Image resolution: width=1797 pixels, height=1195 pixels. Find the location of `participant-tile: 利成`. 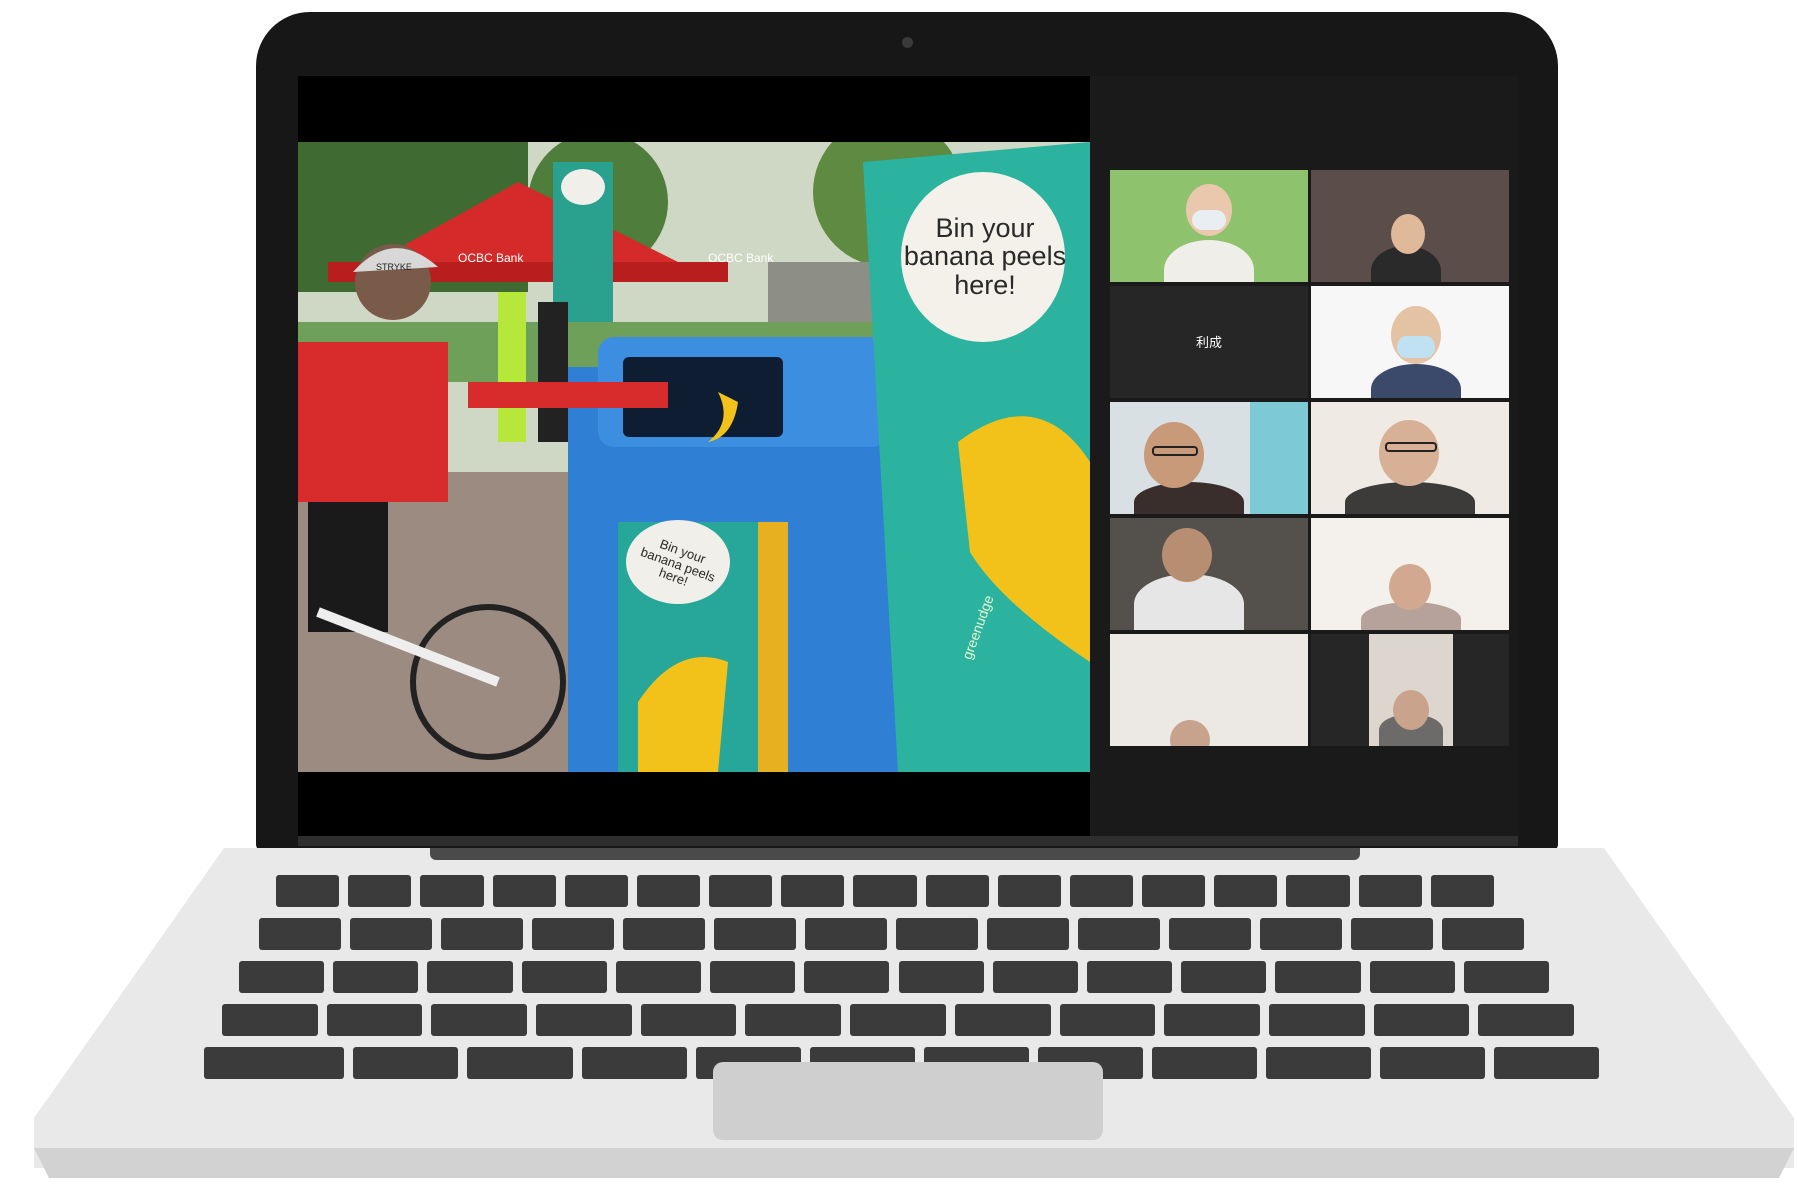

participant-tile: 利成 is located at coordinates (1209, 342).